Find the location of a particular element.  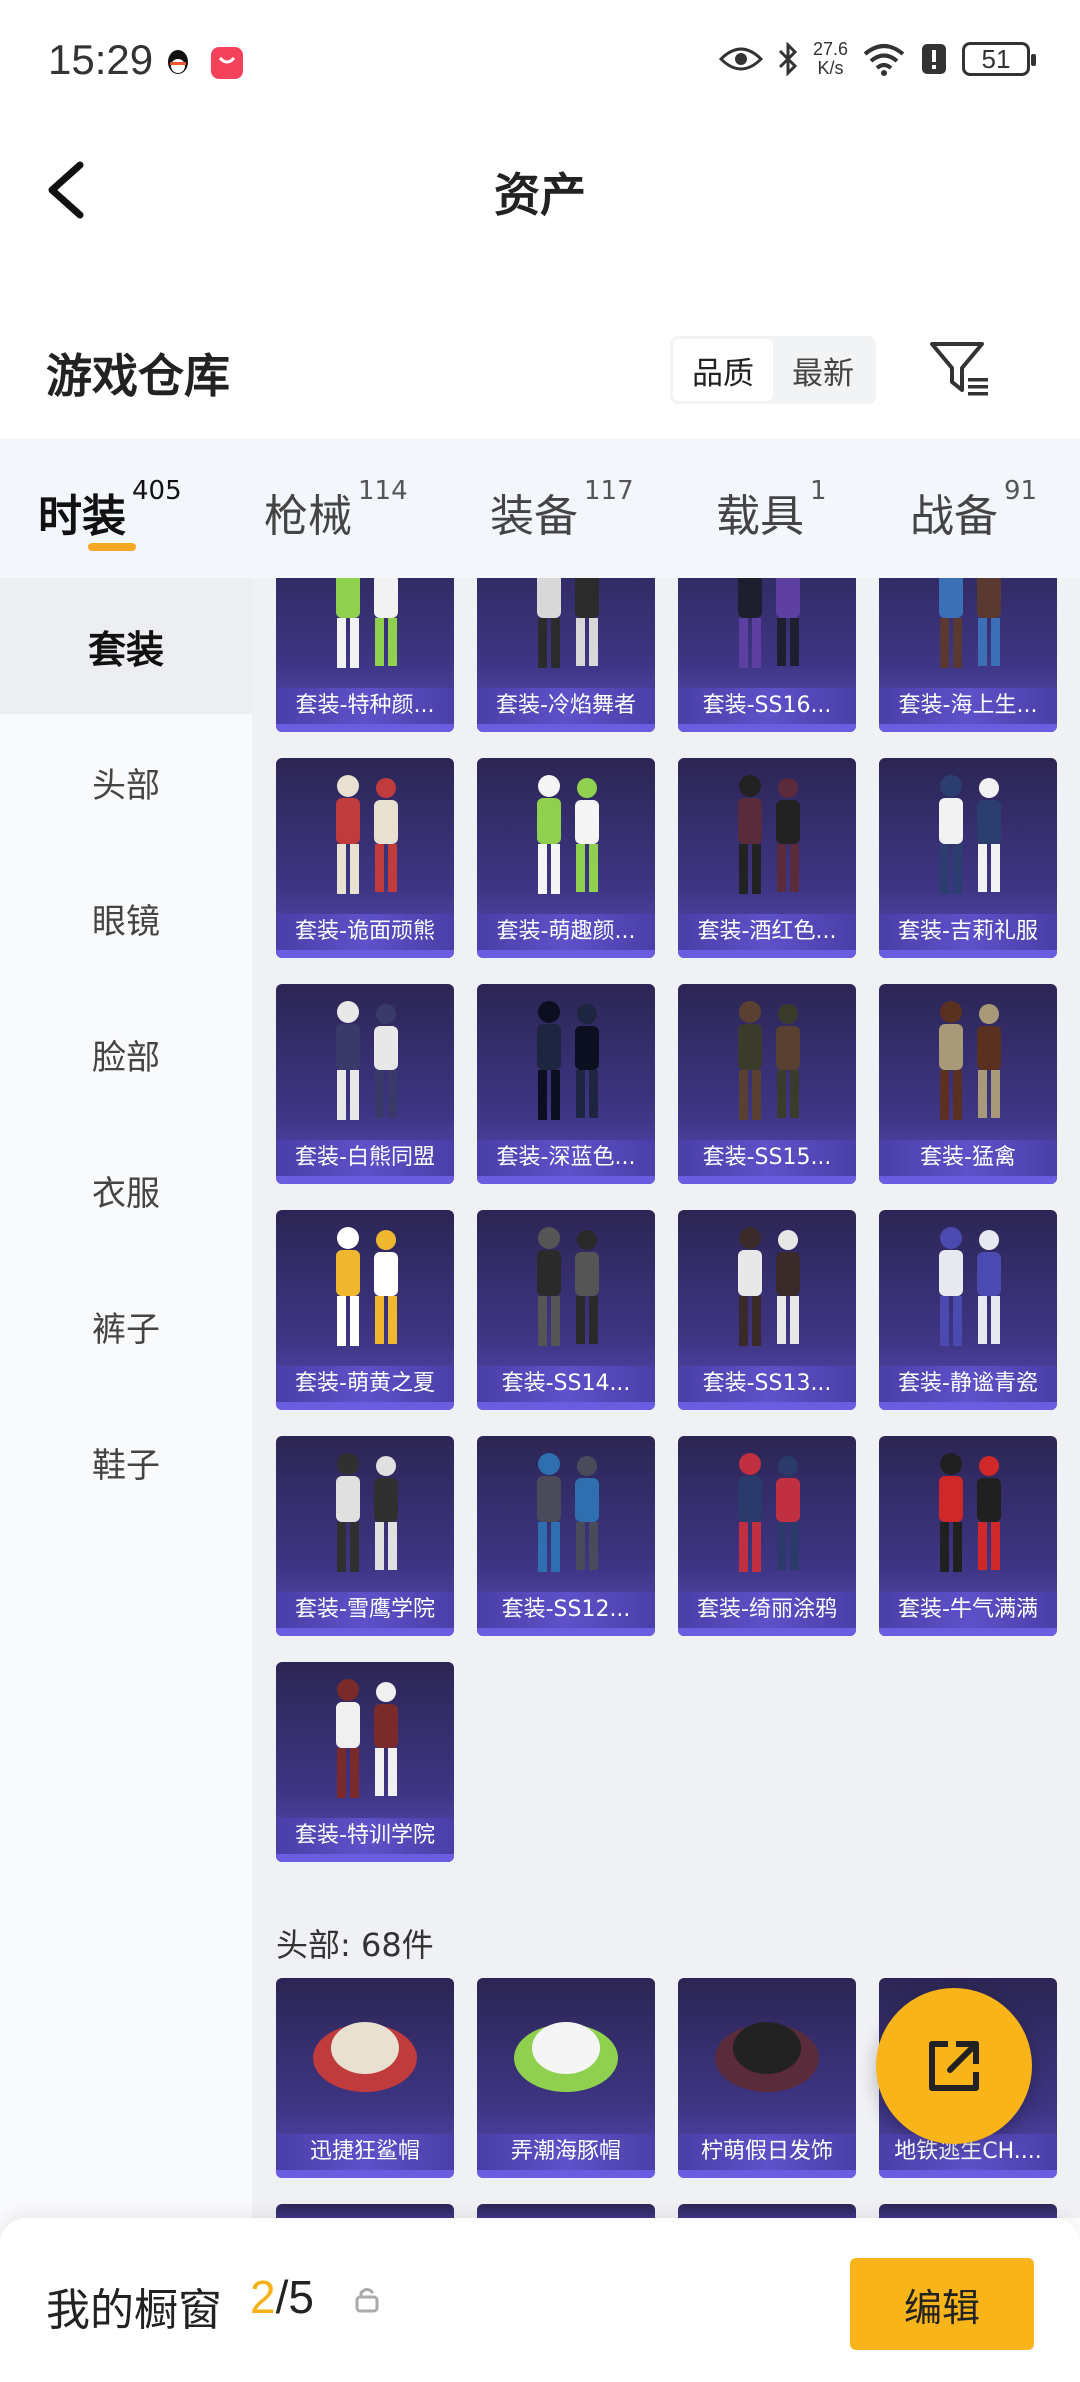

system-icons: 27.6 K/s 51 is located at coordinates (877, 58).